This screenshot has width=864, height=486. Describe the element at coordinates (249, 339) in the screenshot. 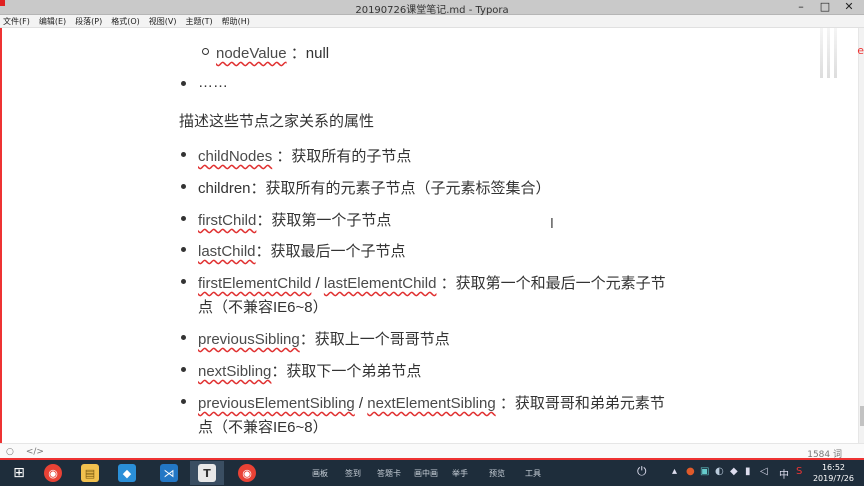

I see `term-previoussibling: previousSibling` at that location.